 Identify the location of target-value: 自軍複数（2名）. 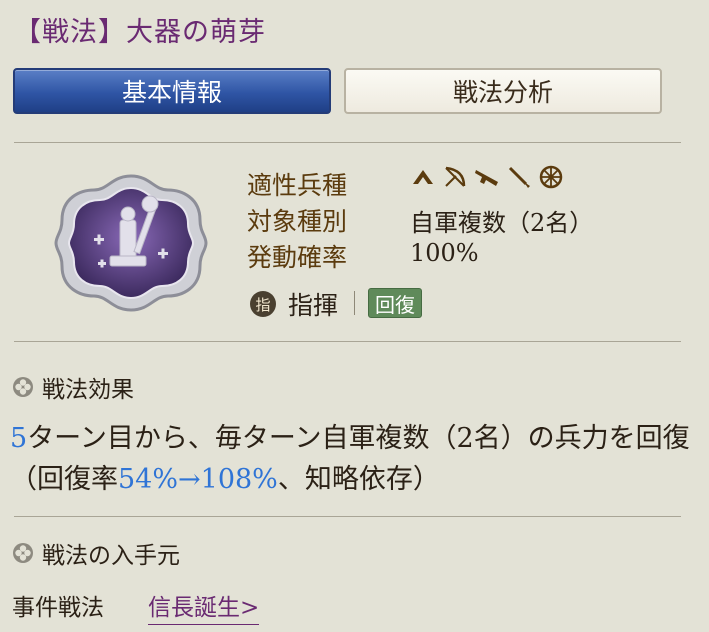
(502, 223).